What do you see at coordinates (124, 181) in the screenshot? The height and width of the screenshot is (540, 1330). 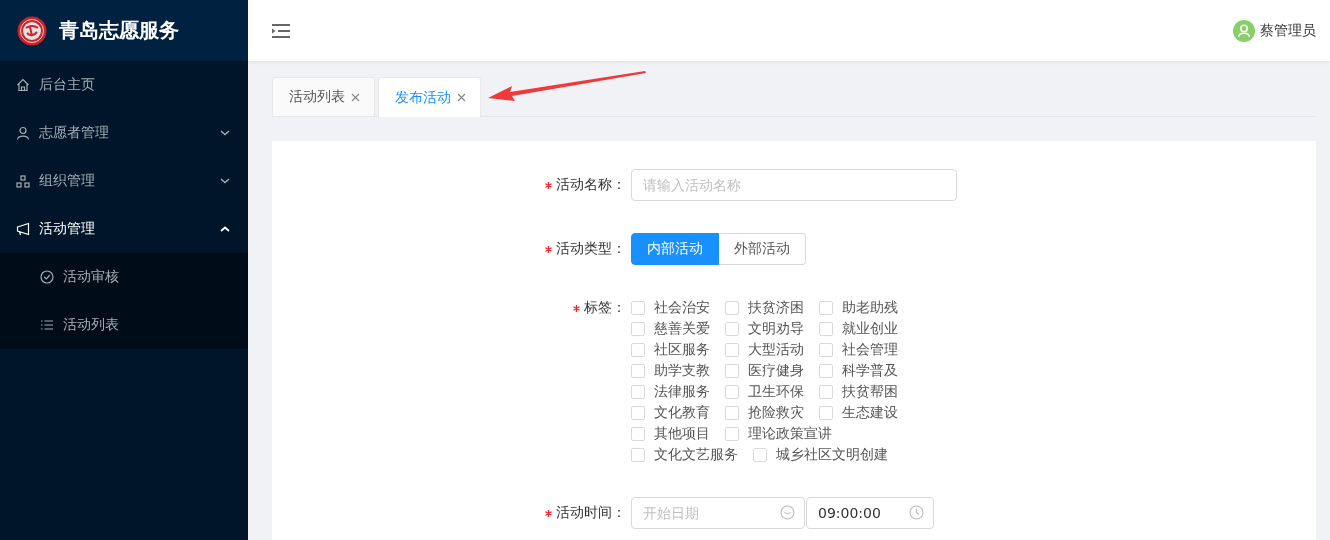 I see `menu-item: 组织管理` at bounding box center [124, 181].